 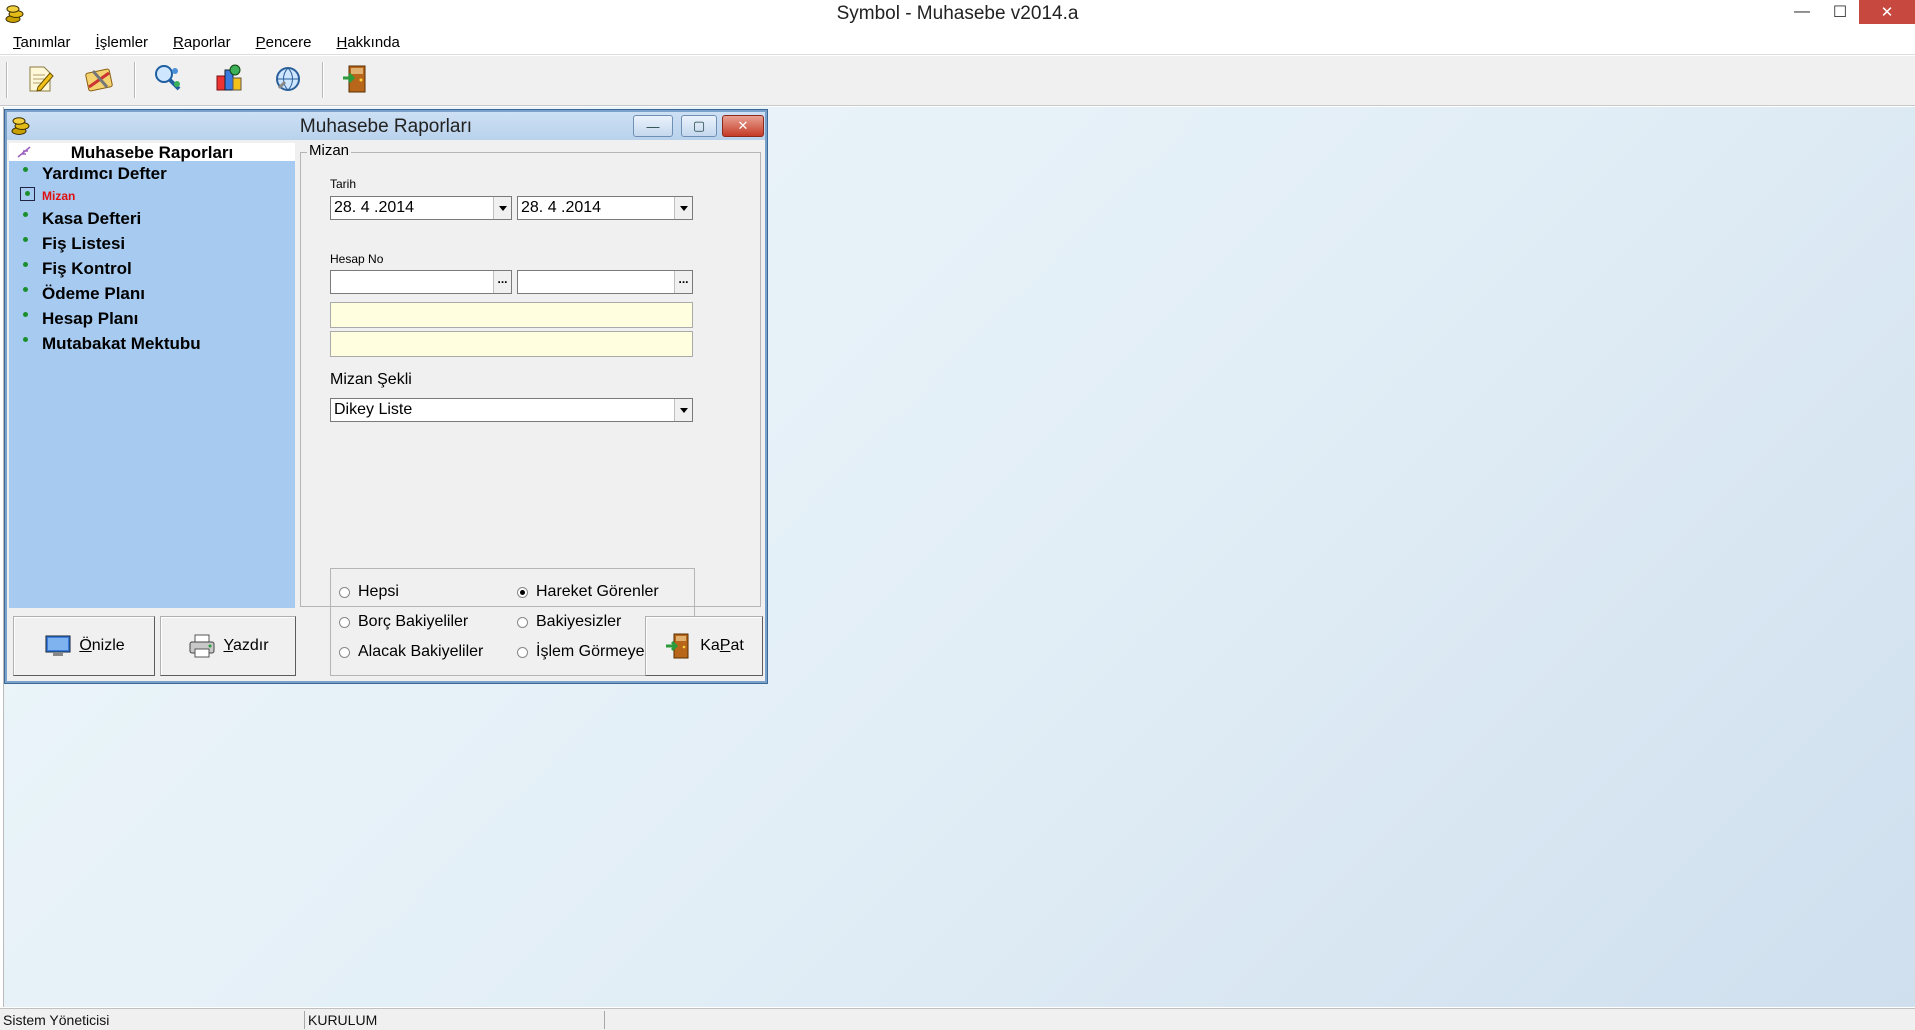 I want to click on nav-item-label: Fiş Listesi, so click(x=84, y=243).